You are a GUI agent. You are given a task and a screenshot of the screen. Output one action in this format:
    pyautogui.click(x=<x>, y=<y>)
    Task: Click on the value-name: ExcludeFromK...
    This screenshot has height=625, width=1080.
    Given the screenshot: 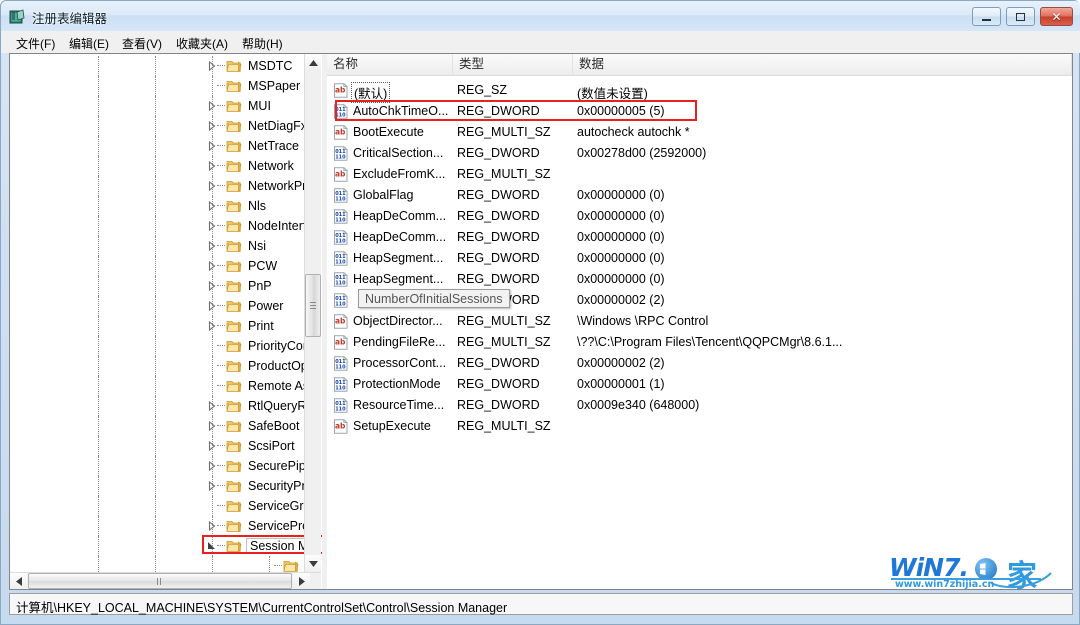 What is the action you would take?
    pyautogui.click(x=399, y=174)
    